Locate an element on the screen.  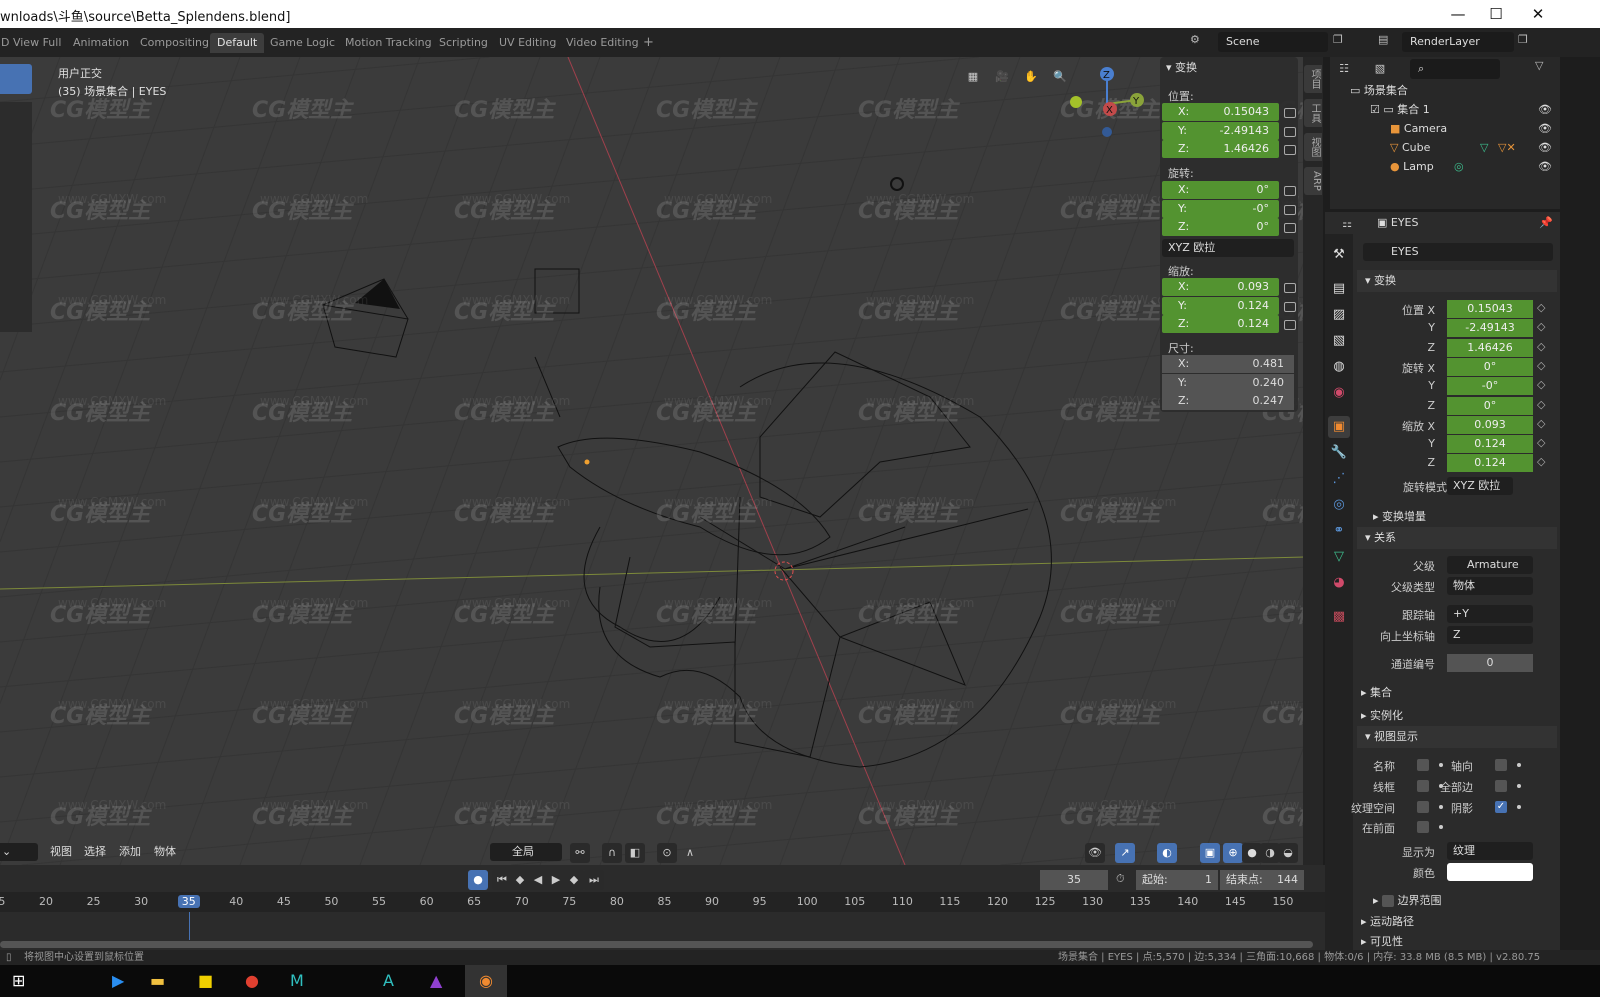
tab-arp: ARP is located at coordinates (1313, 181).